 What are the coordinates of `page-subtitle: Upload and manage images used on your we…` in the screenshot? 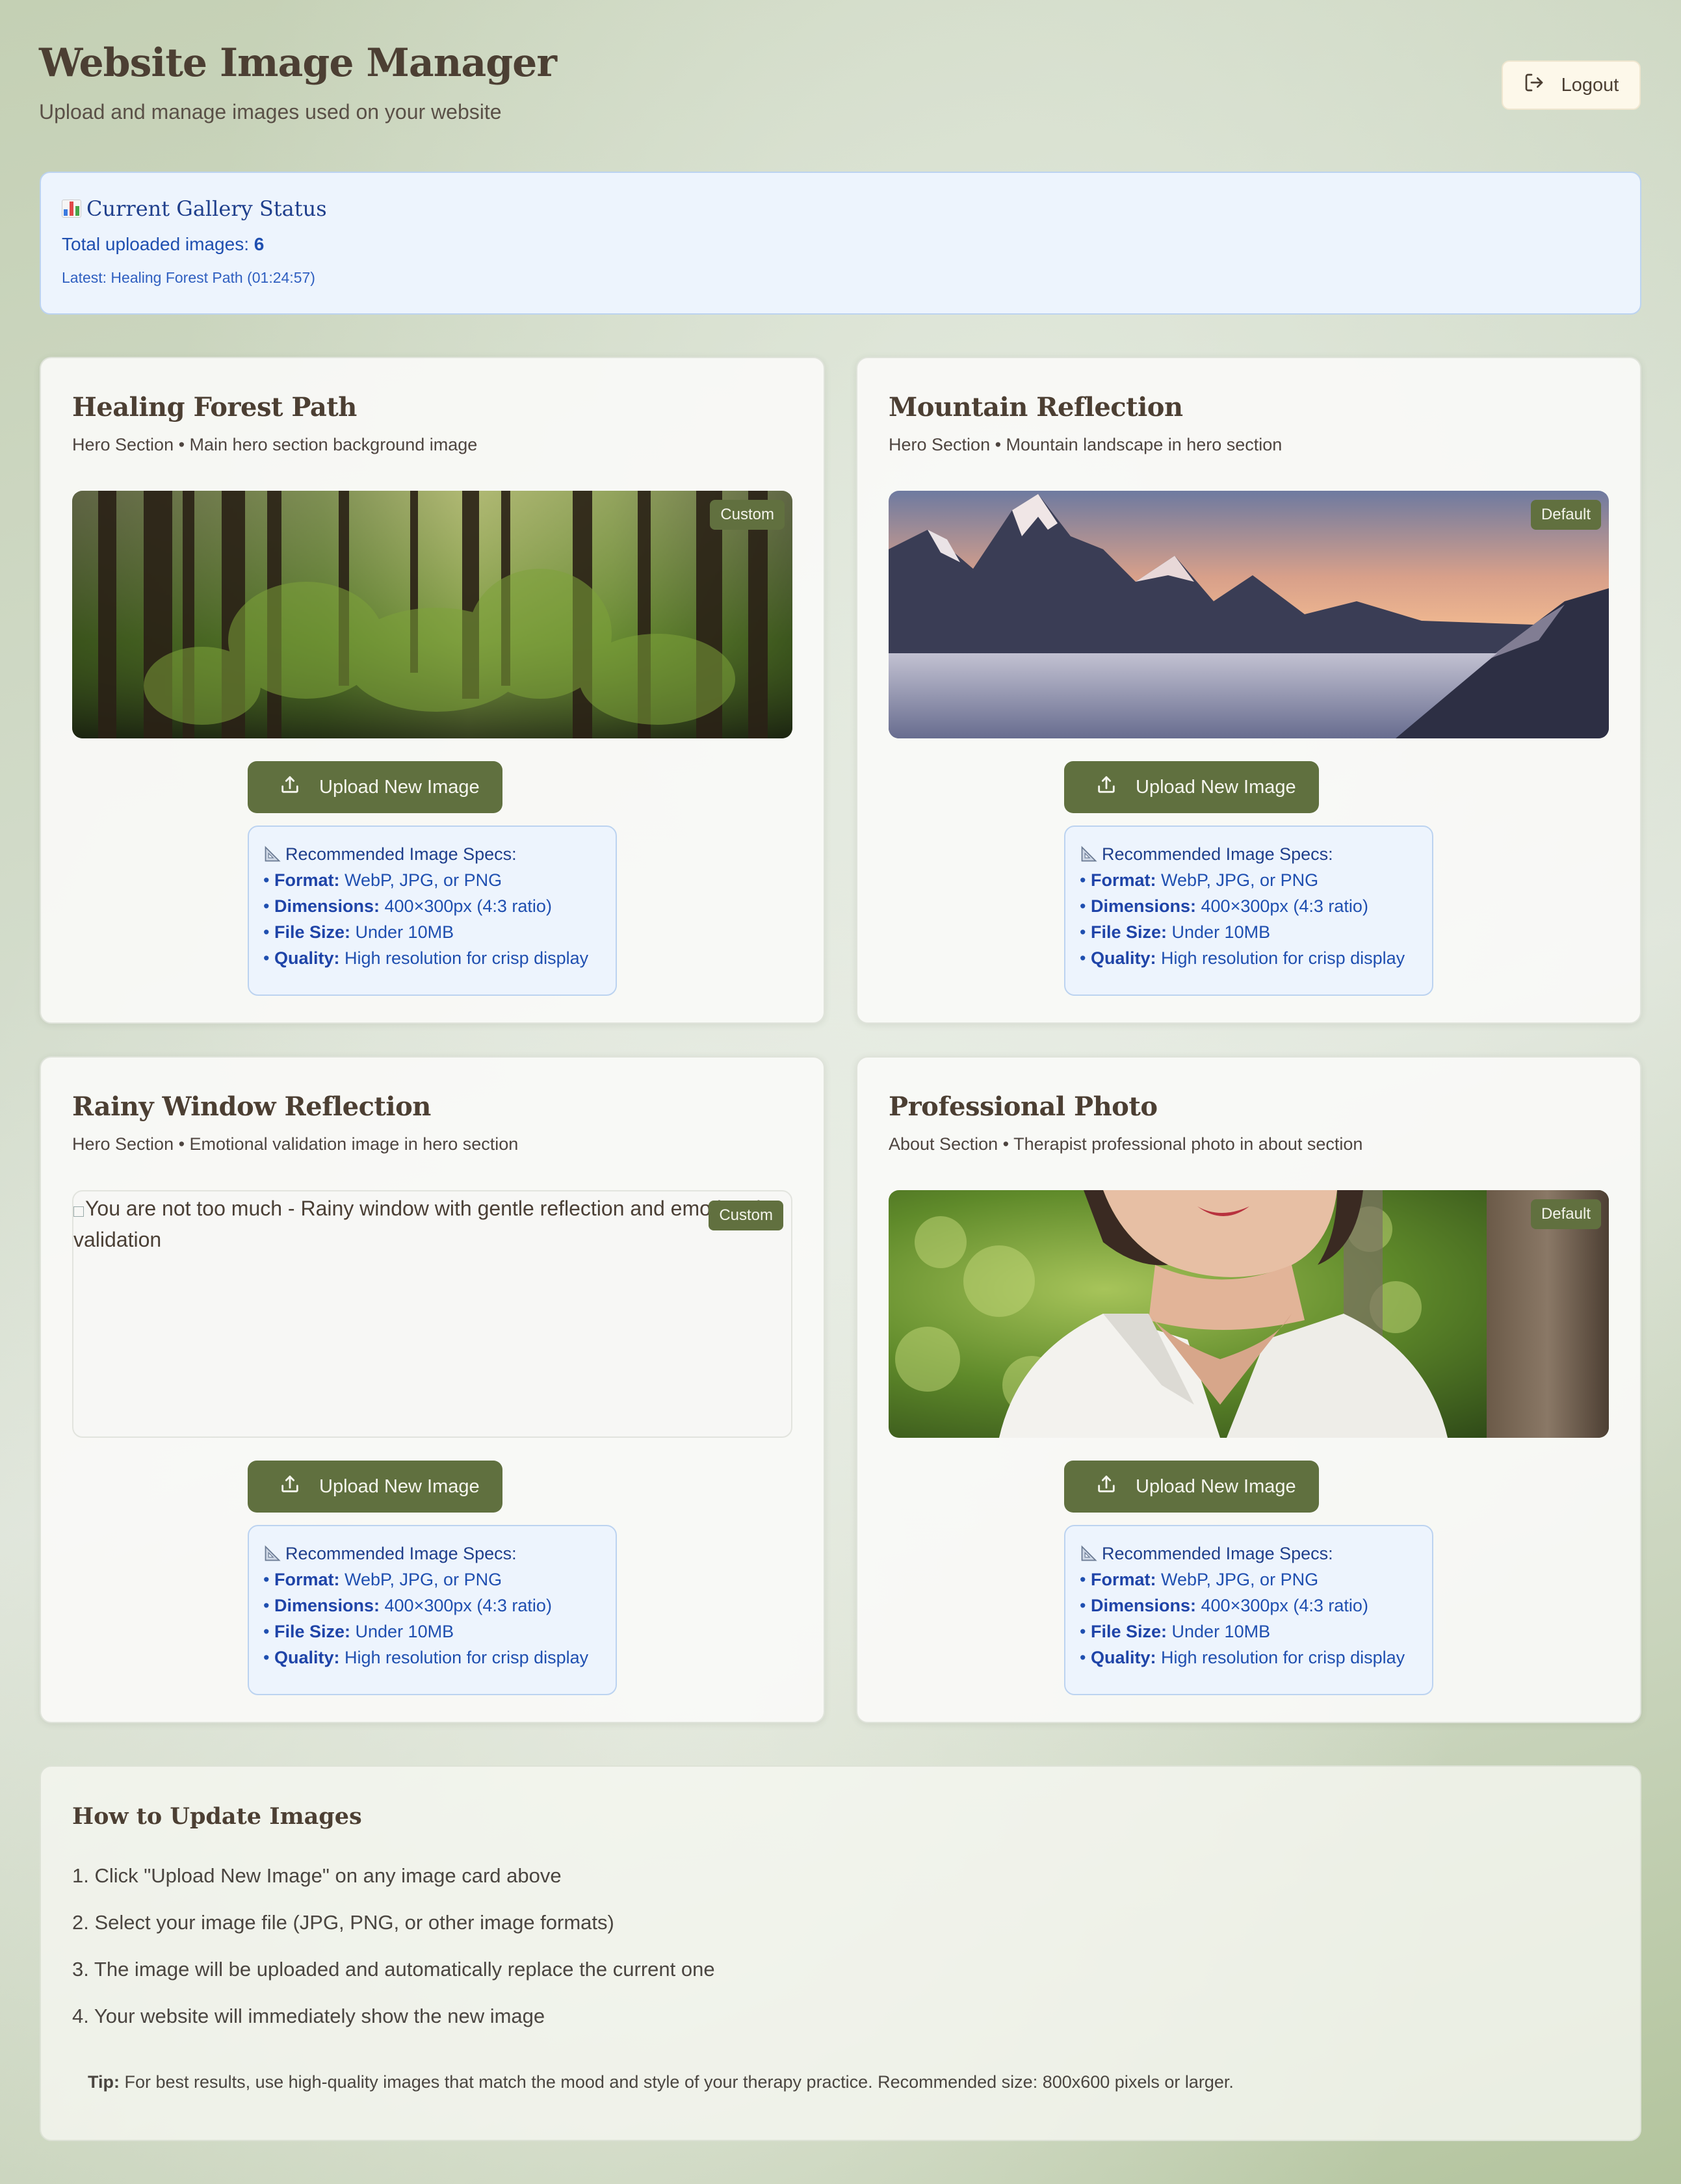 It's located at (270, 112).